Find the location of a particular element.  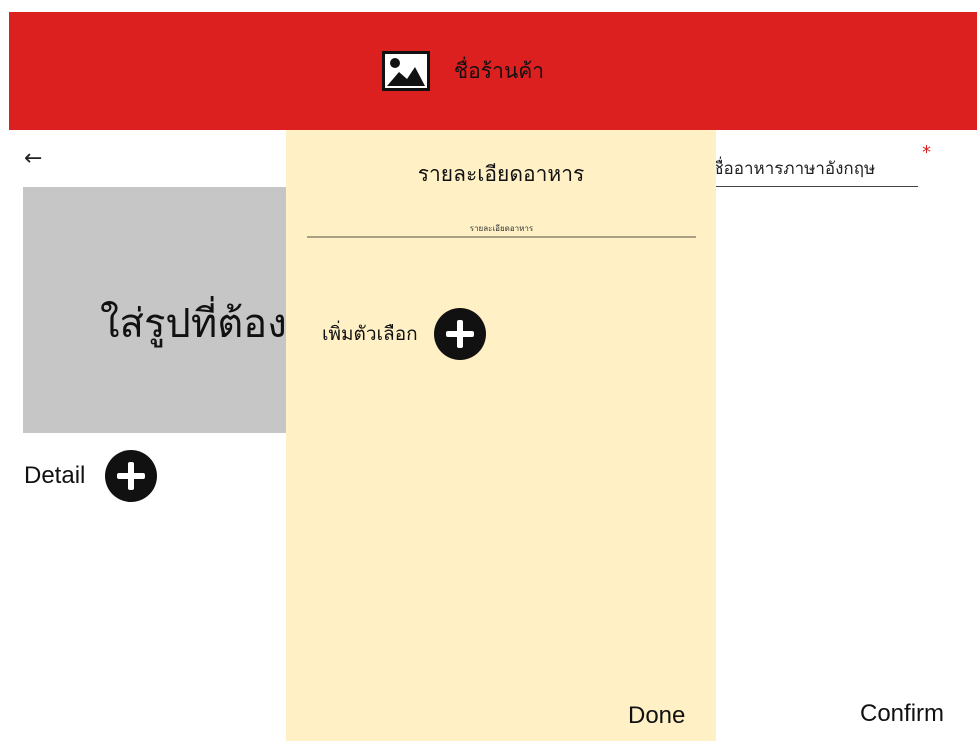

english-name-text: ชื่ออาหารภาษาอังกฤษ is located at coordinates (794, 169).